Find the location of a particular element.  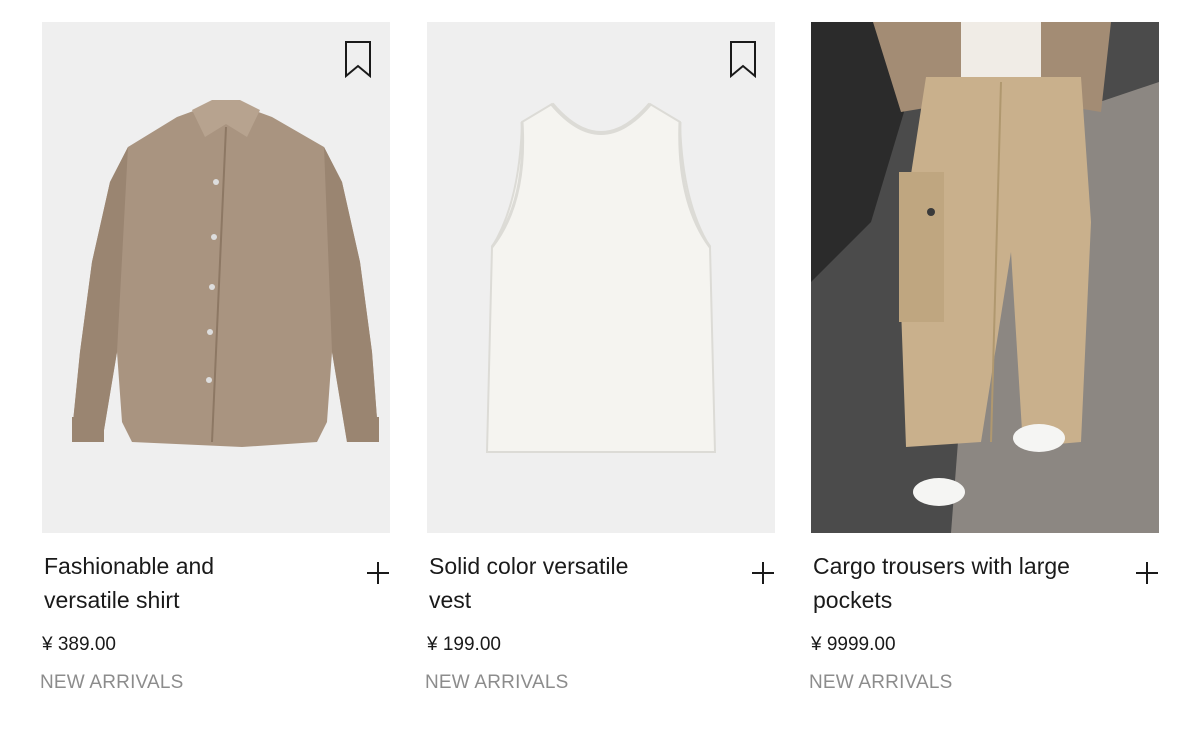

product-name: Cargo trousers with large pockets is located at coordinates (963, 583).